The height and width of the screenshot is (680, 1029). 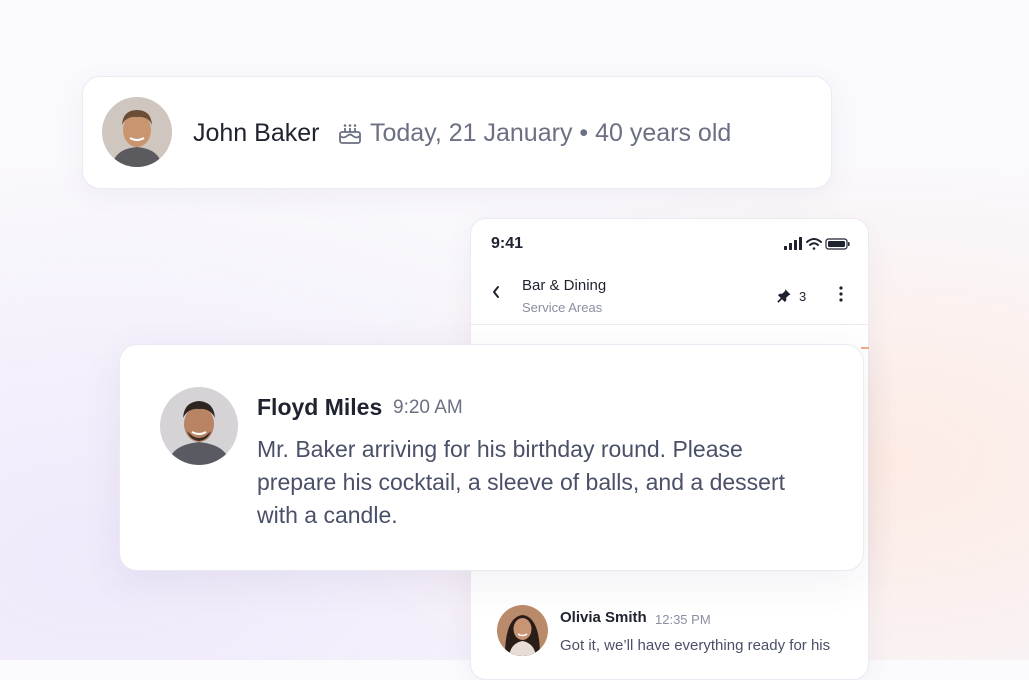 What do you see at coordinates (564, 285) in the screenshot?
I see `channel-title: Bar & Dining` at bounding box center [564, 285].